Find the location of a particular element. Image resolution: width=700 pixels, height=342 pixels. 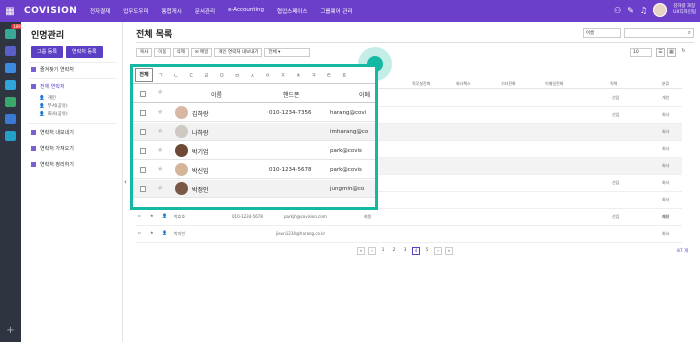

col-header-phone: 핸드폰 is located at coordinates (291, 94).